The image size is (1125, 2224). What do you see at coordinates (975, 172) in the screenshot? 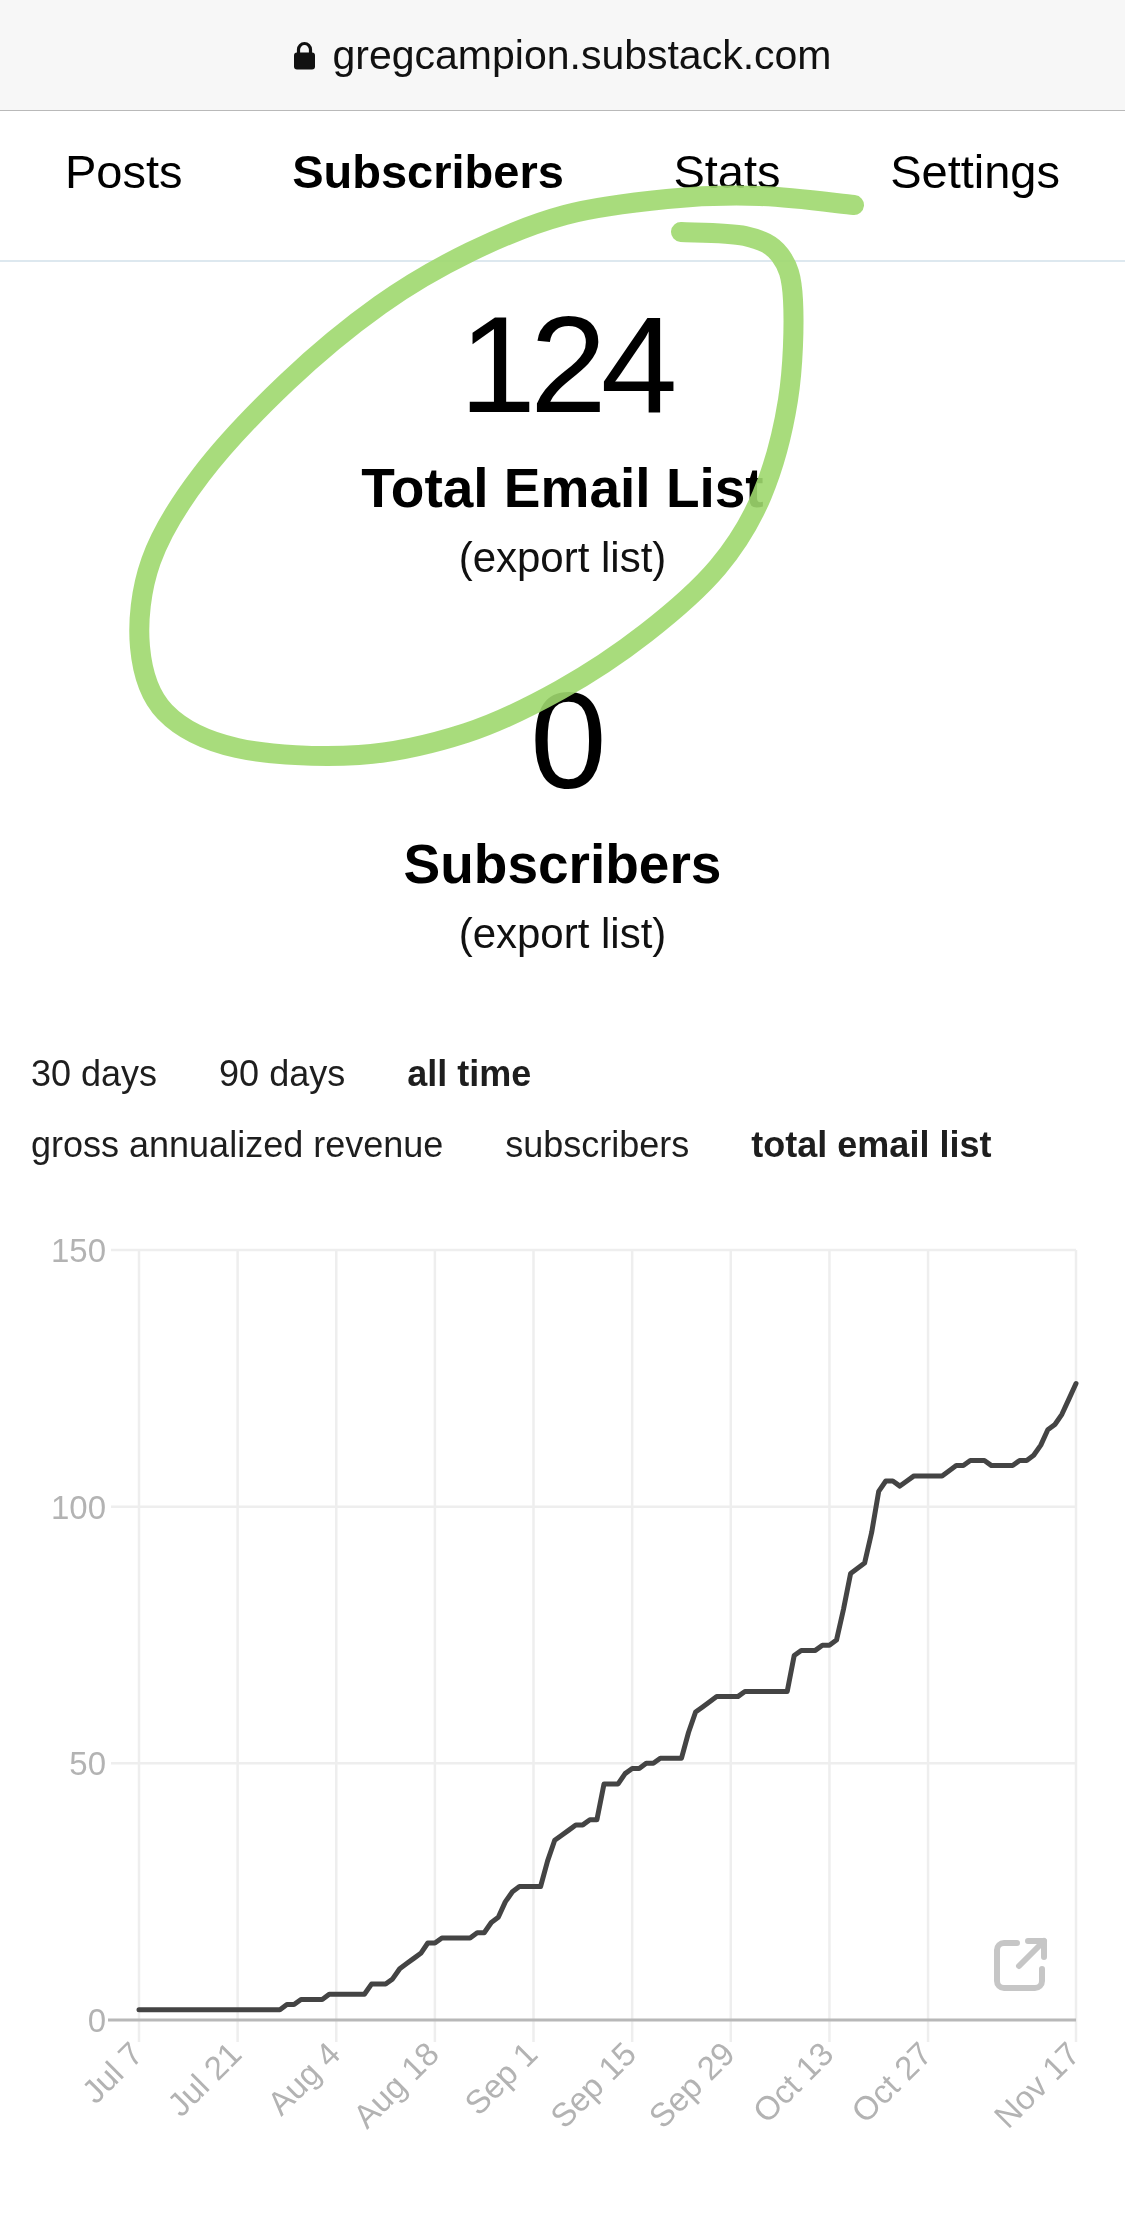
I see `nav-tab: Settings` at bounding box center [975, 172].